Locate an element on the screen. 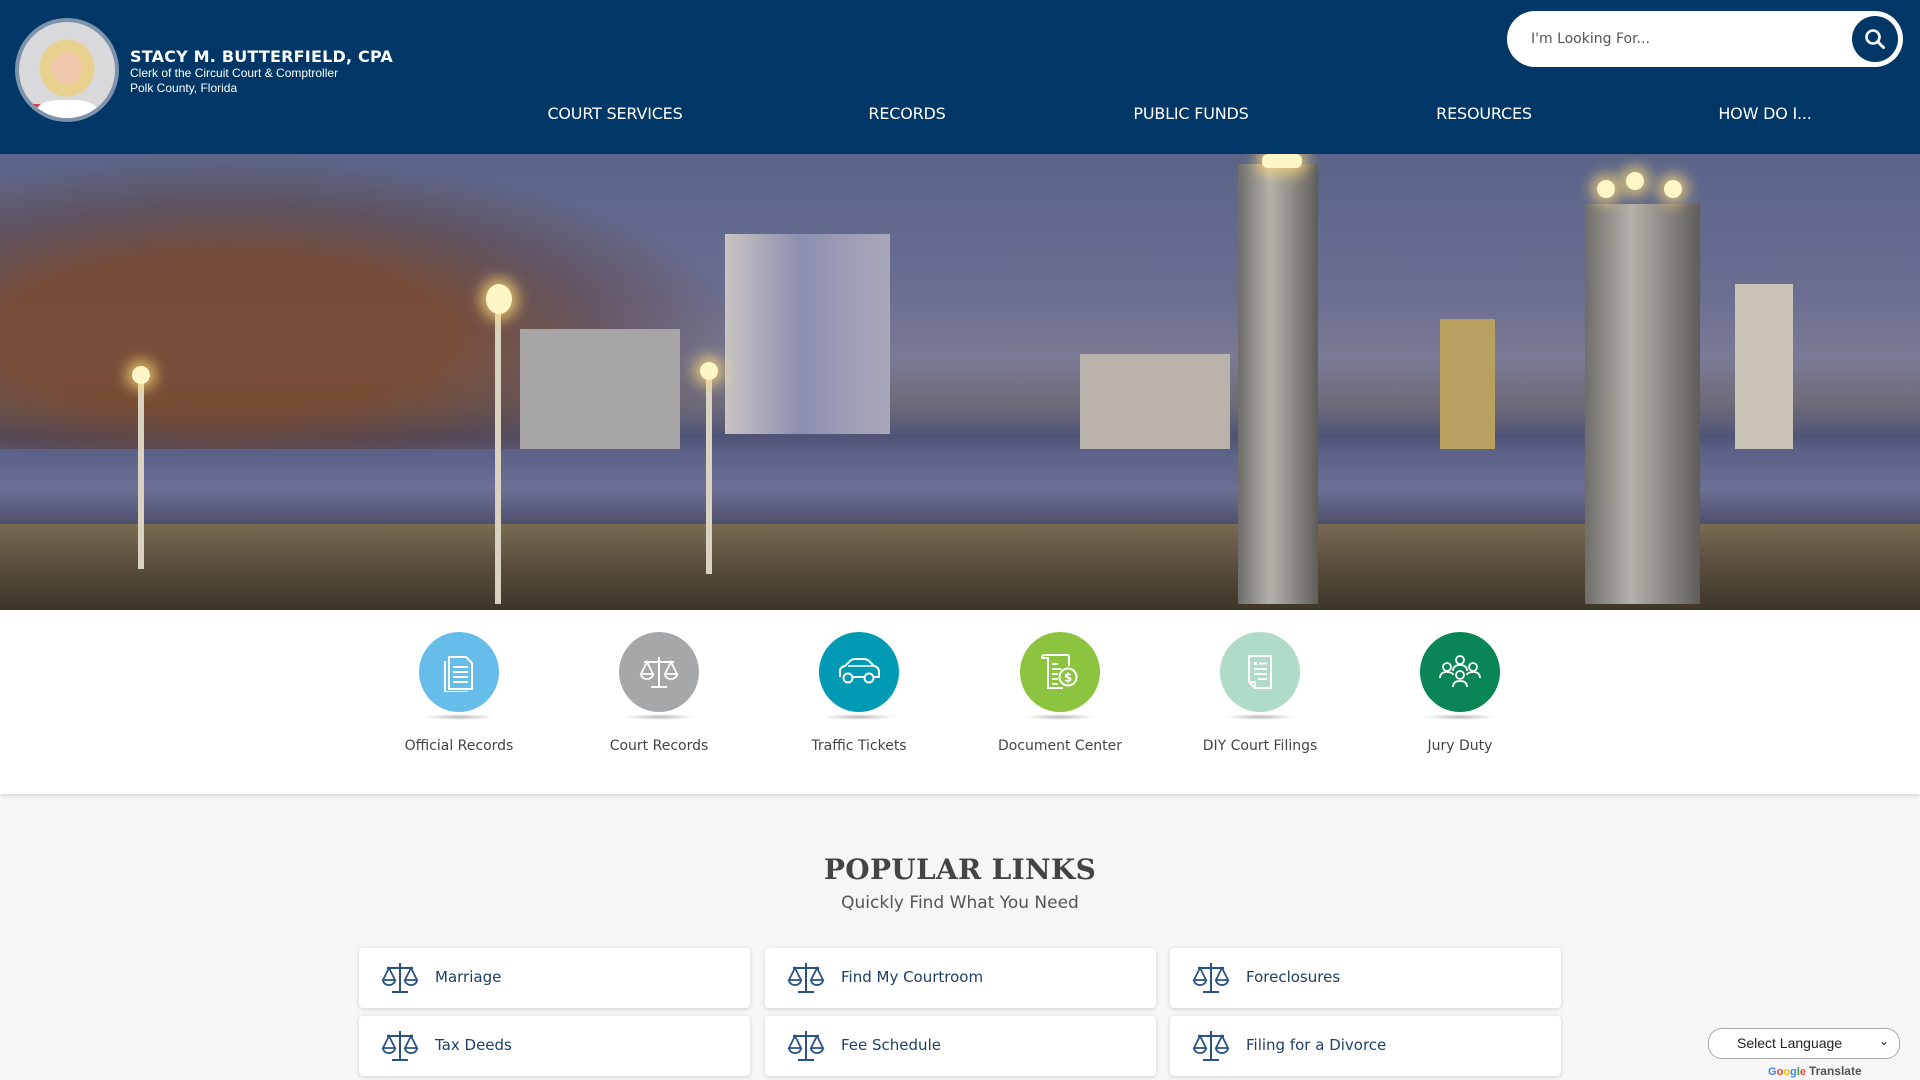 The height and width of the screenshot is (1080, 1920). popular-link-label: Fee Schedule is located at coordinates (891, 1045).